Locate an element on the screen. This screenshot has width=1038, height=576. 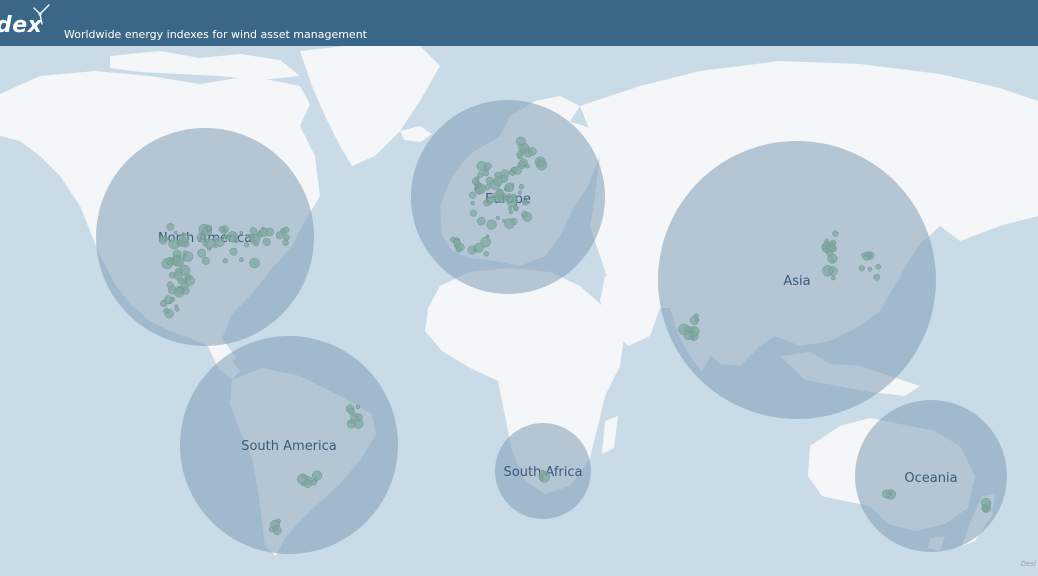
wind-turbine-icon is located at coordinates (41, 14).